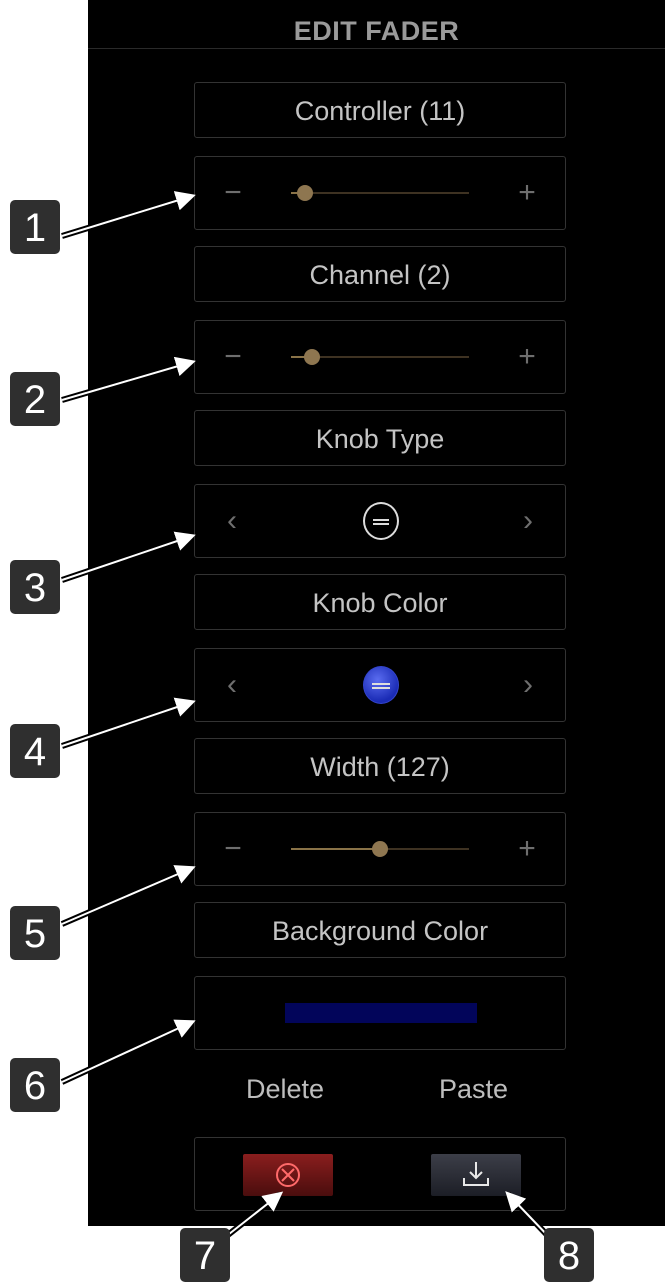 The height and width of the screenshot is (1284, 665). I want to click on callout-2: 2, so click(35, 399).